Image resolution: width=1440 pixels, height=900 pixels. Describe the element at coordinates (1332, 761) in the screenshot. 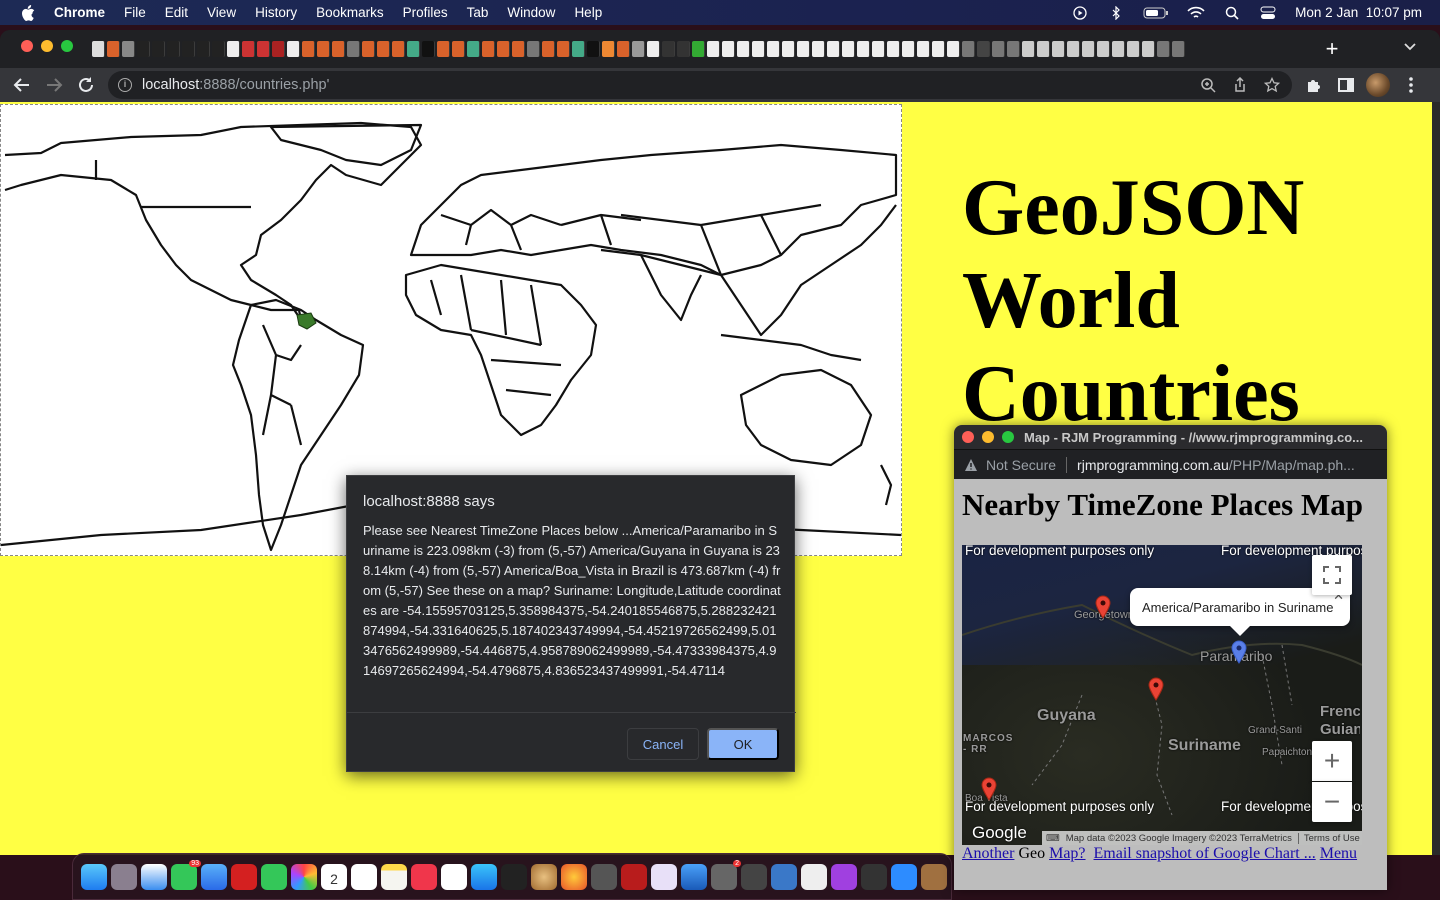

I see `map-zoom-in-button: +` at that location.